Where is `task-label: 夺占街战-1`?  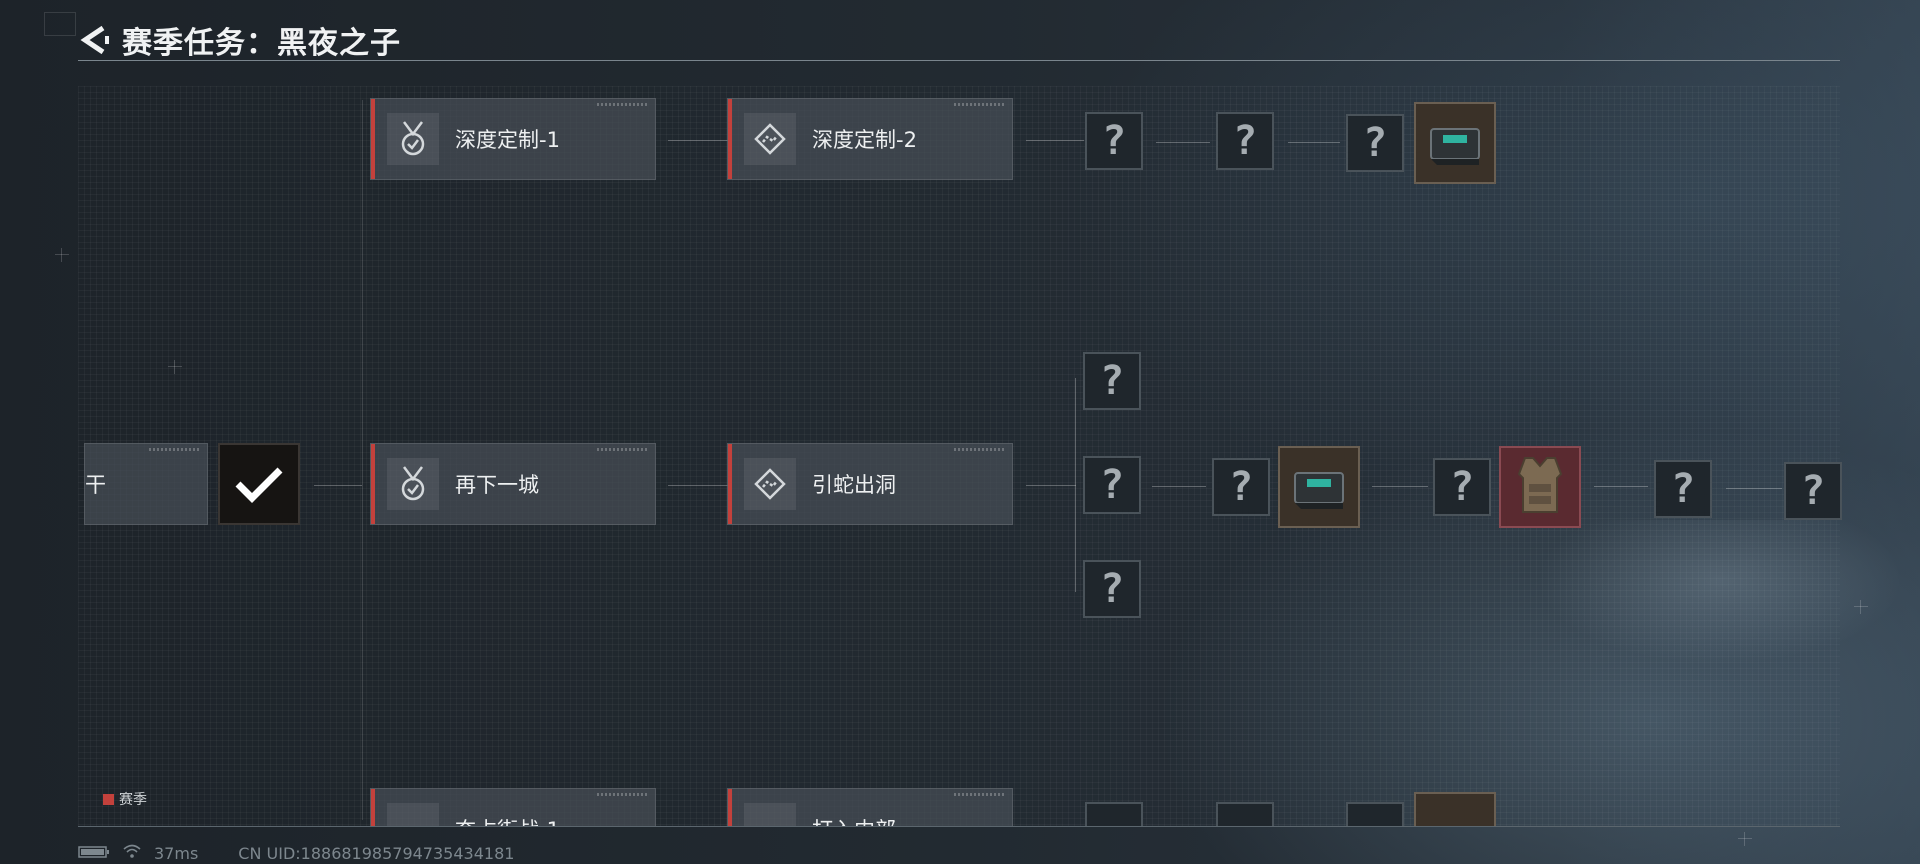
task-label: 夺占街战-1 is located at coordinates (507, 820).